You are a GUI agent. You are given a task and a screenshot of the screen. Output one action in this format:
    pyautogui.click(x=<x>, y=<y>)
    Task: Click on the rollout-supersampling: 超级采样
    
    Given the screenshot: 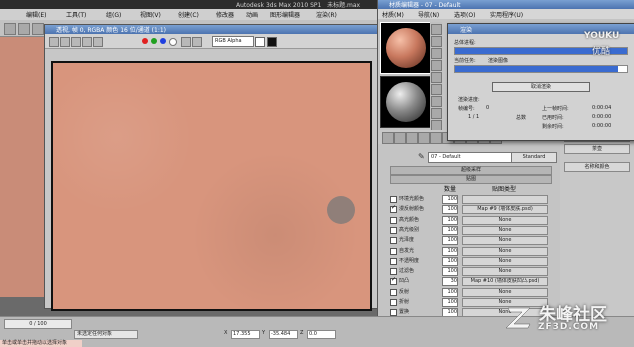 What is the action you would take?
    pyautogui.click(x=471, y=170)
    